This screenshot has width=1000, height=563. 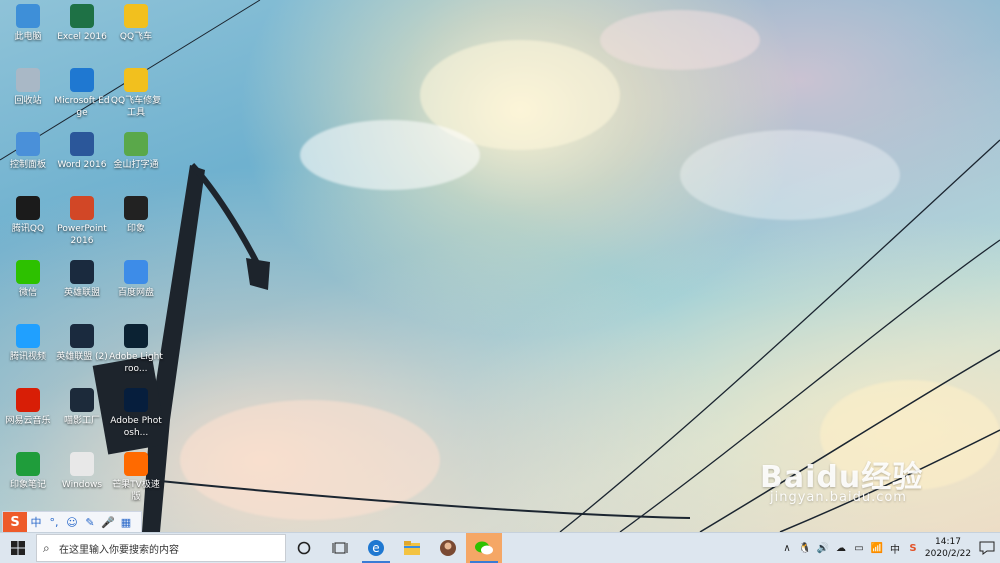 I want to click on desktop-icon: 印象笔记, so click(x=28, y=471).